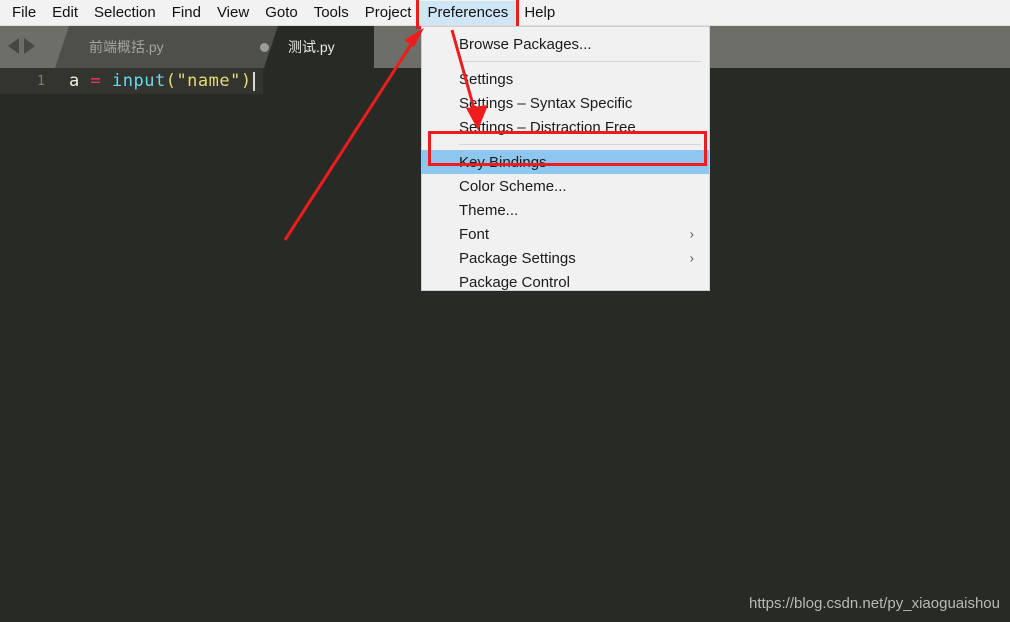  I want to click on watermark-url: https://blog.csdn.net/py_xiaoguaishou, so click(874, 603).